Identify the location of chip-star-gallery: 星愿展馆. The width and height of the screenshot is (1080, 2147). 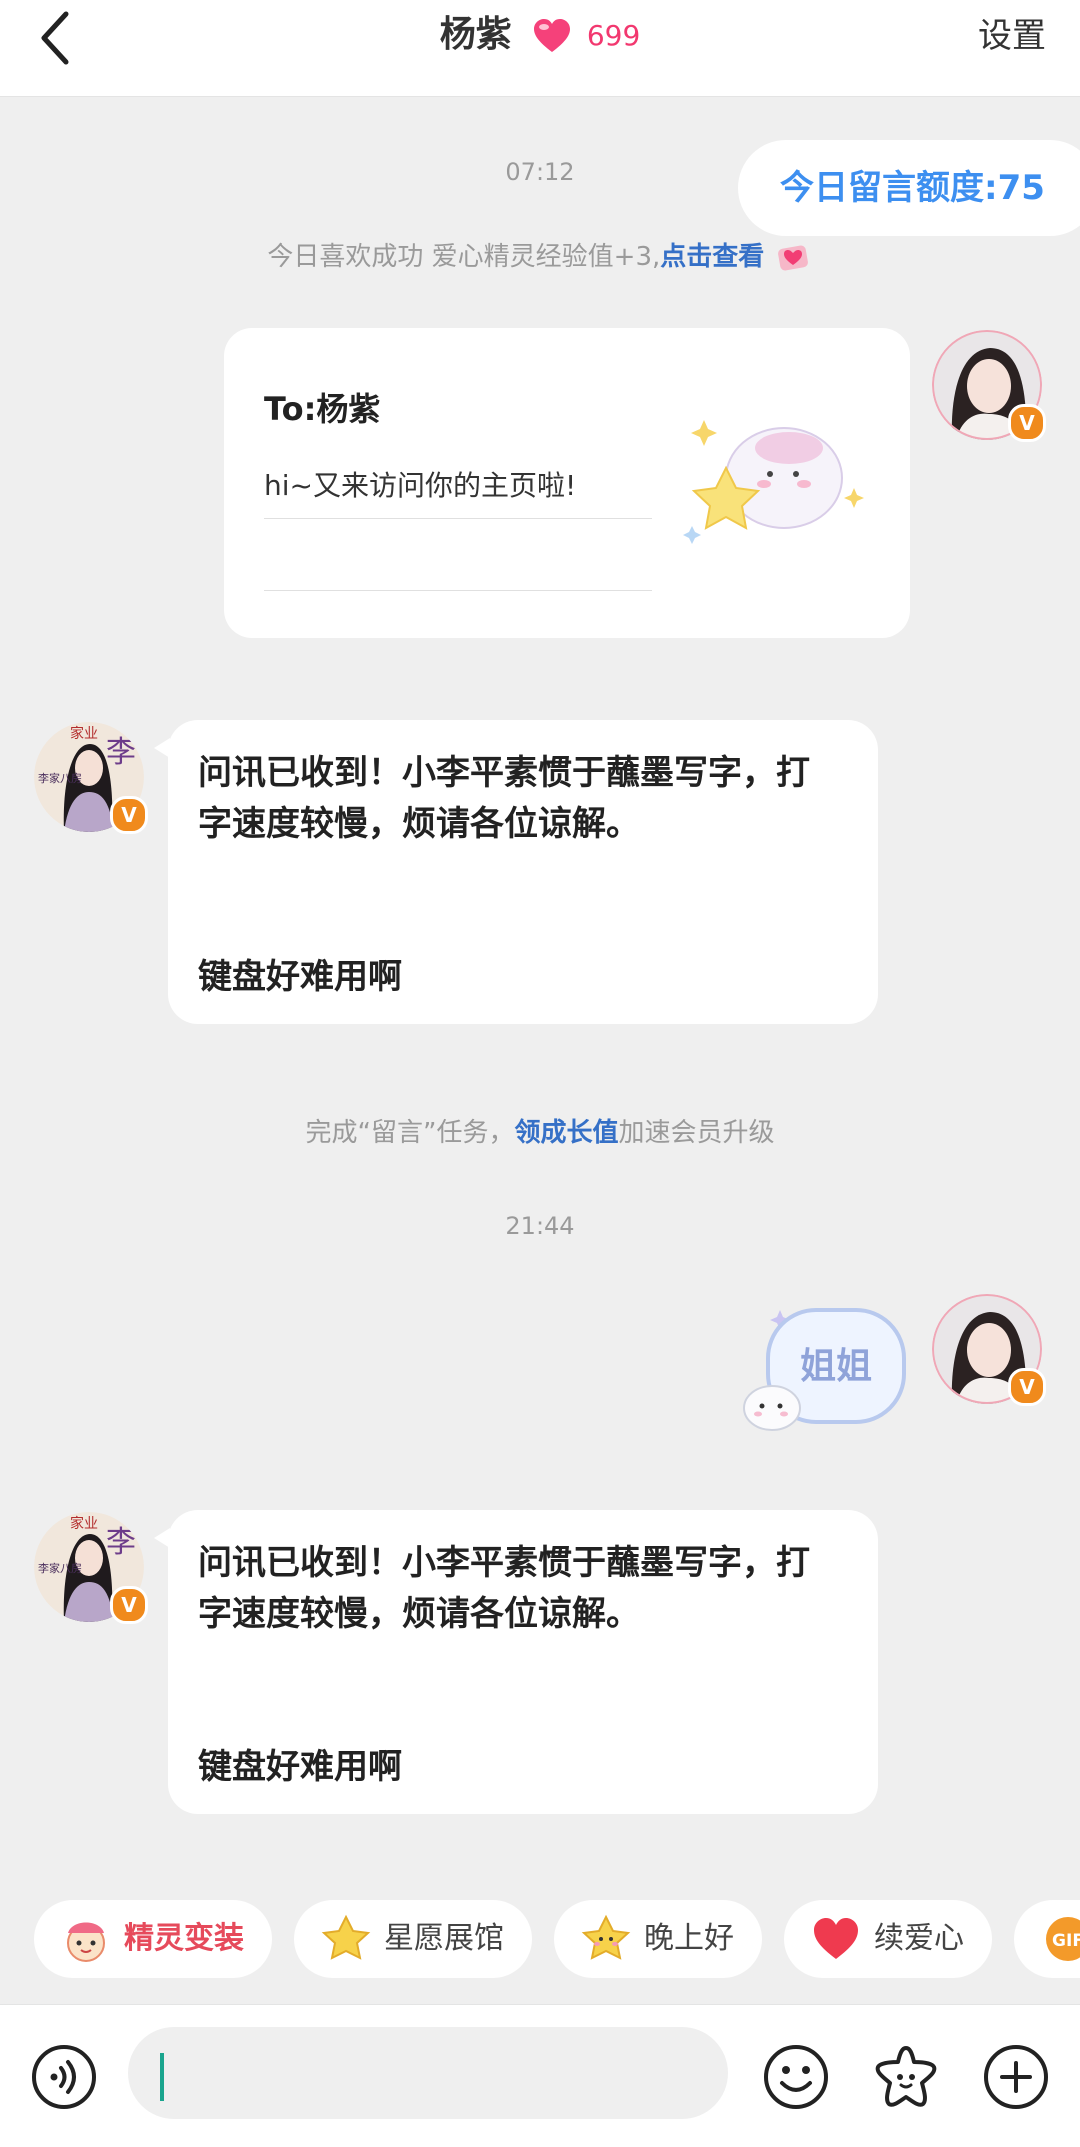
(413, 1939).